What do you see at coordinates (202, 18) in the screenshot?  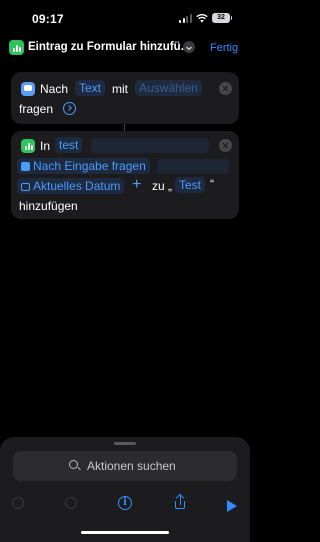 I see `wifi-icon` at bounding box center [202, 18].